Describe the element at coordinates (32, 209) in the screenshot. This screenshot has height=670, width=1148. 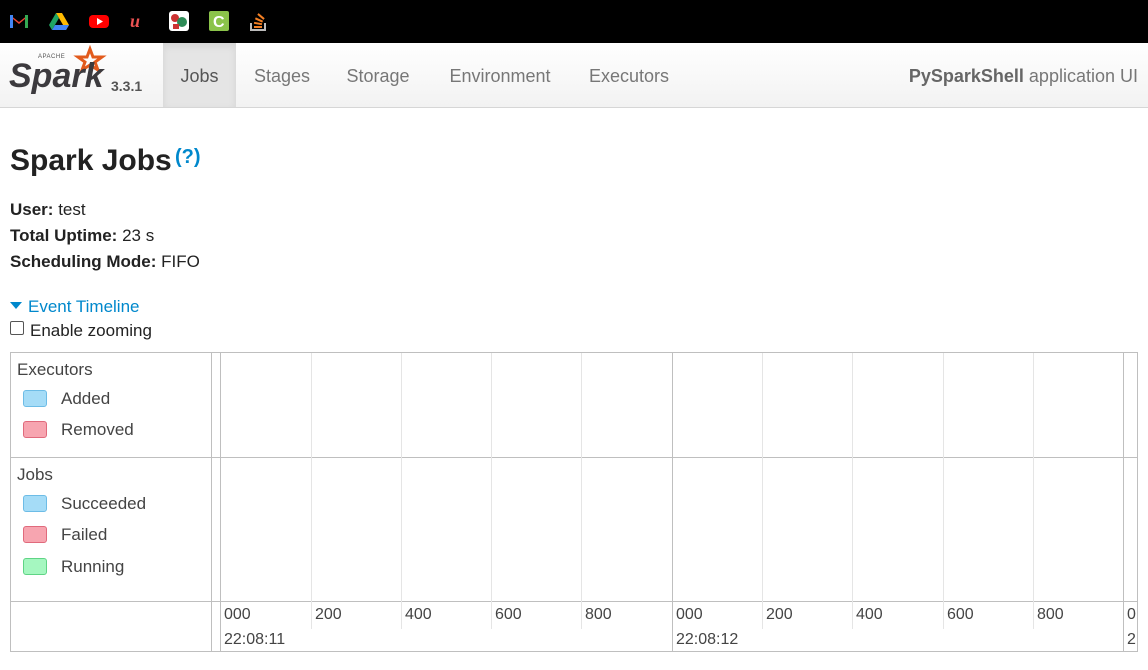
I see `user-label: User:` at that location.